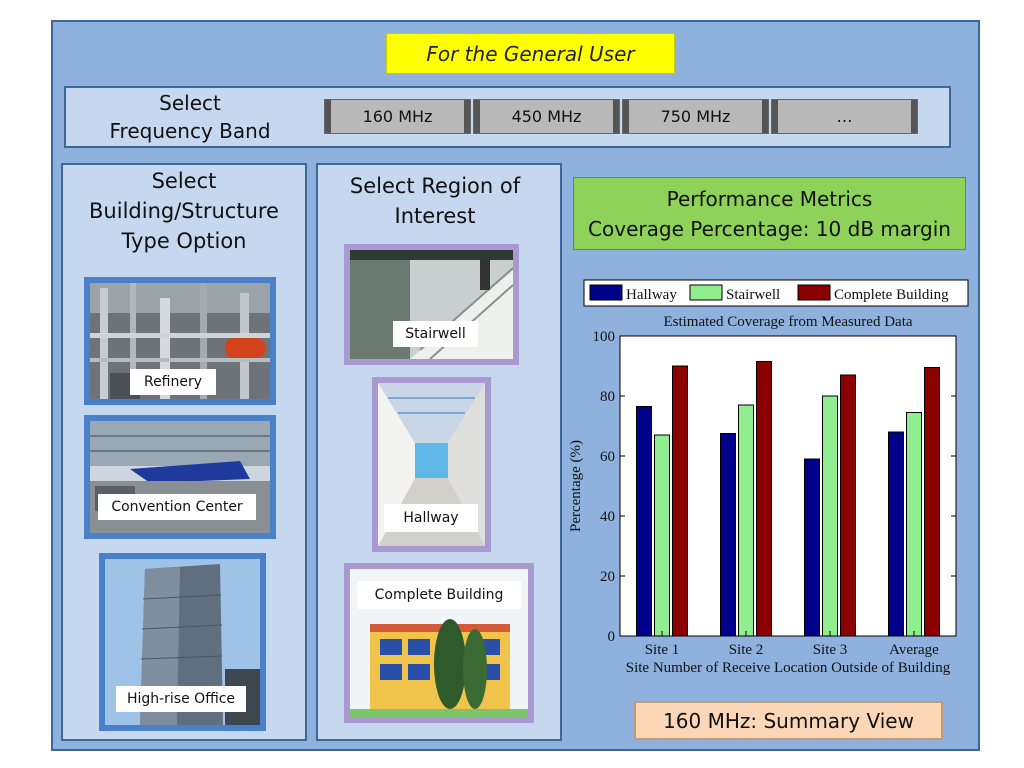 Image resolution: width=1024 pixels, height=768 pixels. I want to click on legend-swatch-hallway, so click(606, 292).